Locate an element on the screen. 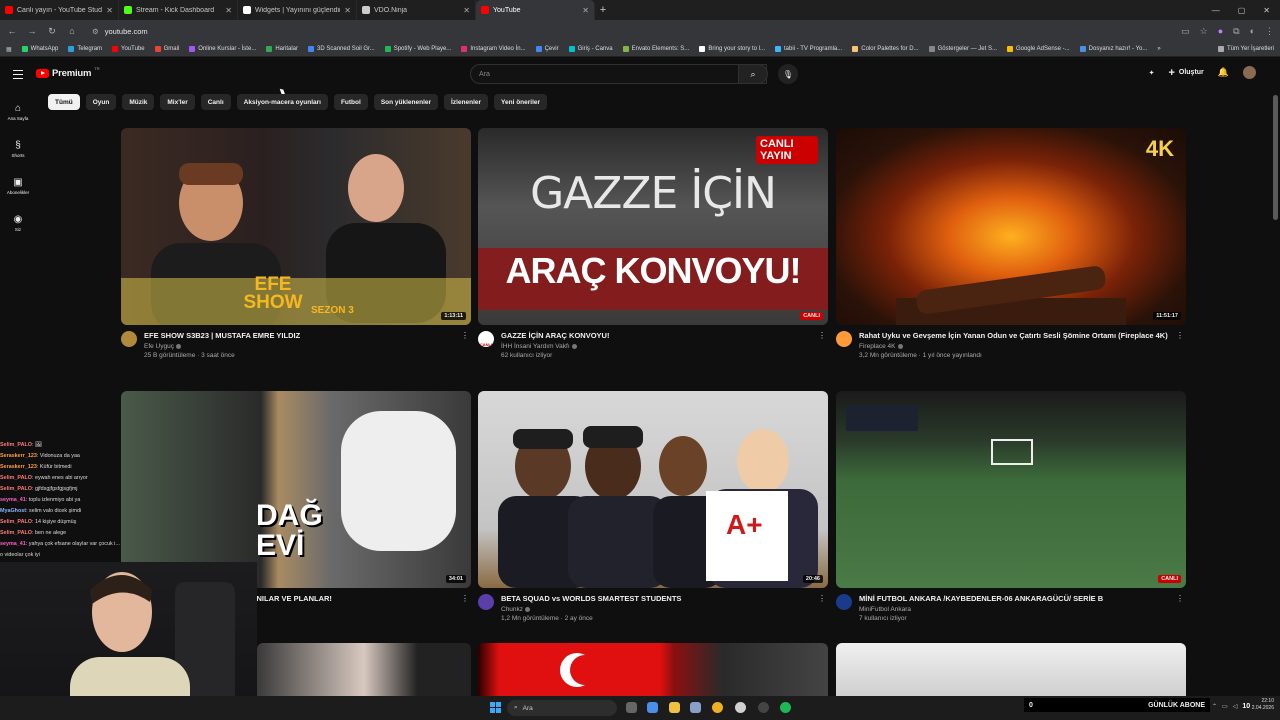  search-button: ⌕ is located at coordinates (753, 74).